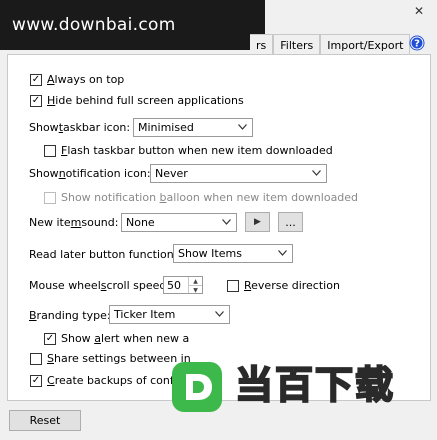 This screenshot has height=440, width=437. I want to click on play-sound-button: ▶, so click(257, 222).